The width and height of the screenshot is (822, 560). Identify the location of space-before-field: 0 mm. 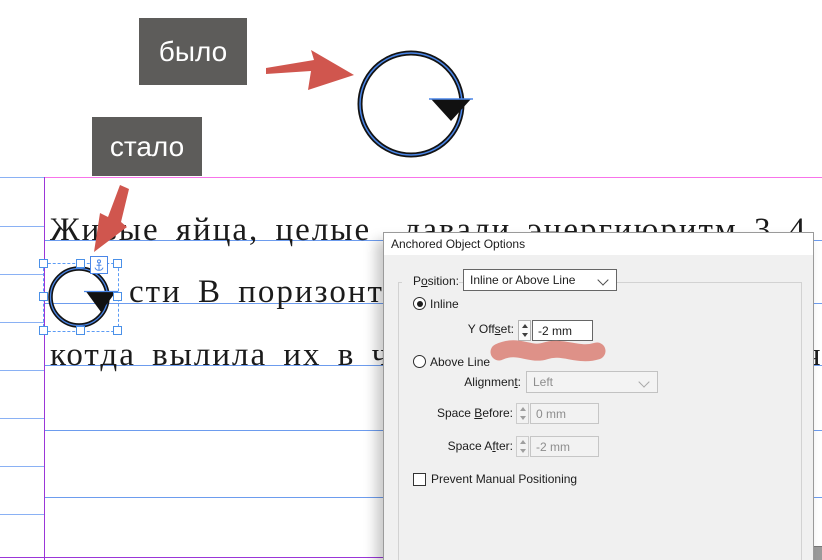
(564, 413).